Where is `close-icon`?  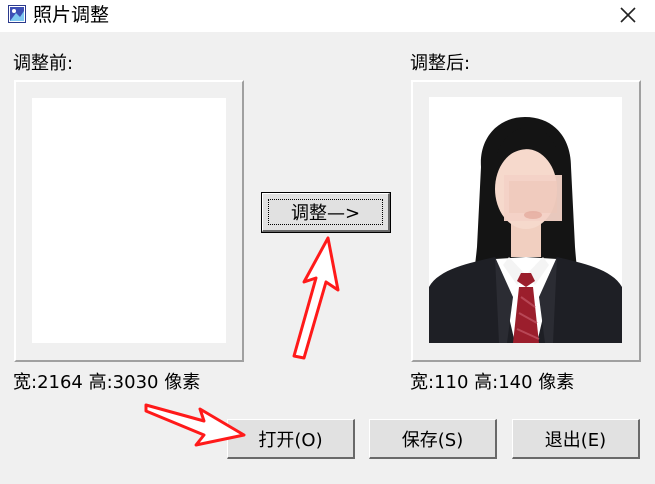
close-icon is located at coordinates (628, 15).